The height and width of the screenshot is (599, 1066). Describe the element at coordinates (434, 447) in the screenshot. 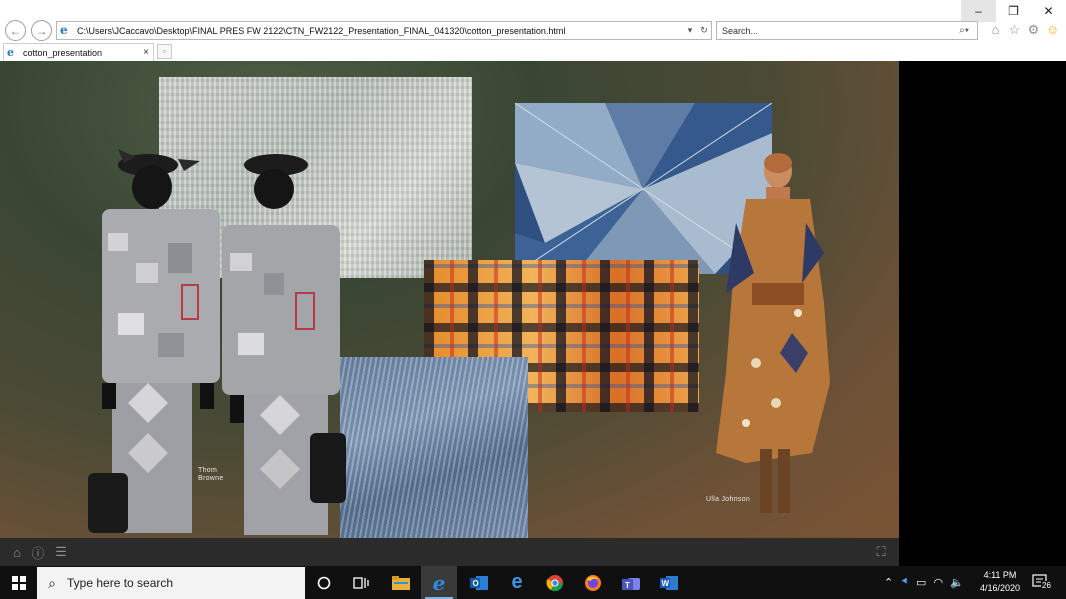

I see `corduroy-fabric-image` at that location.